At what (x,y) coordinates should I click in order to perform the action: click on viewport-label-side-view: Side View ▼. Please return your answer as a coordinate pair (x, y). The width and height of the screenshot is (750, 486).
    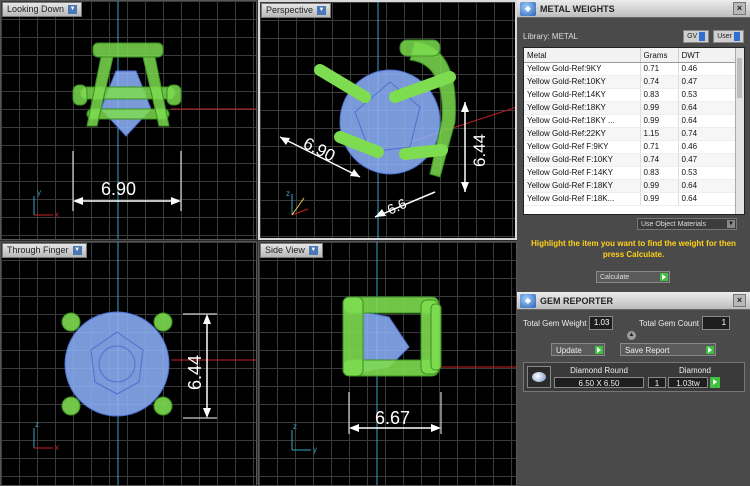
    Looking at the image, I should click on (291, 250).